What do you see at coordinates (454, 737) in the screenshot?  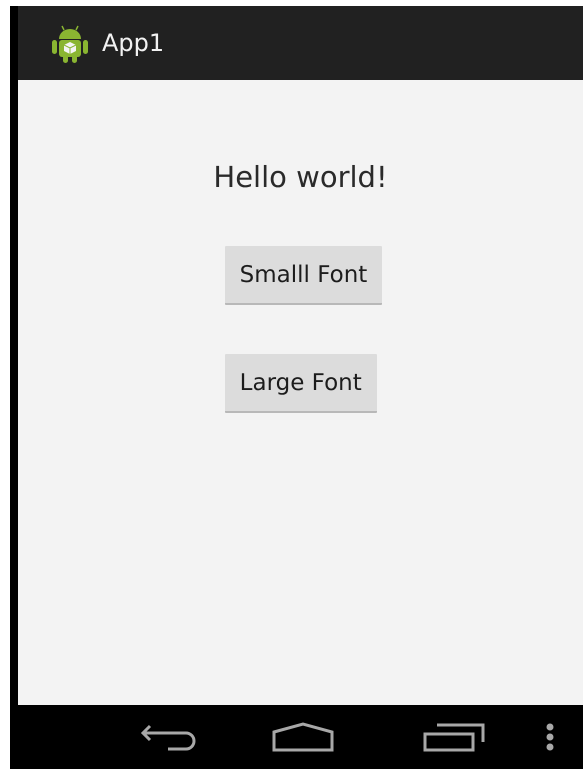 I see `recent-apps-icon` at bounding box center [454, 737].